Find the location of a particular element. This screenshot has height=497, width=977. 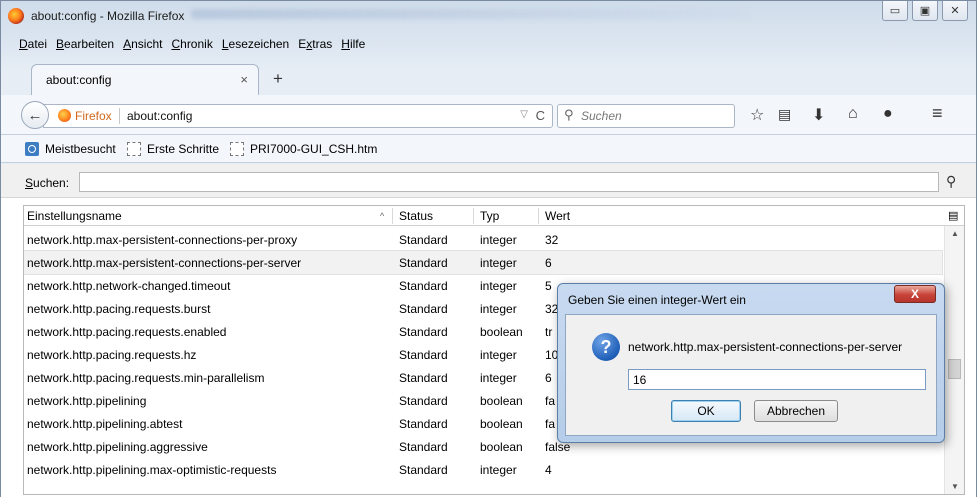

integer-value-input: 16 is located at coordinates (777, 379).